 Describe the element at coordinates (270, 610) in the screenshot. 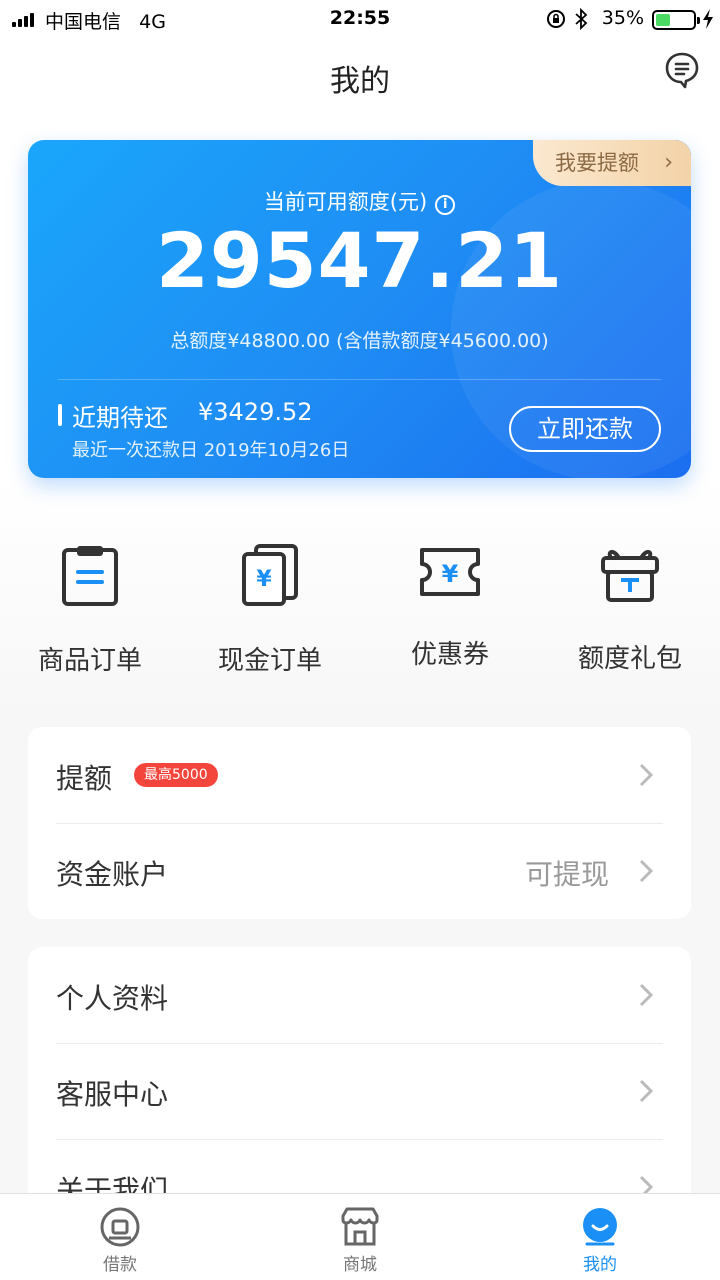

I see `quick-entry-cash-orders: ¥ 现金订单` at that location.